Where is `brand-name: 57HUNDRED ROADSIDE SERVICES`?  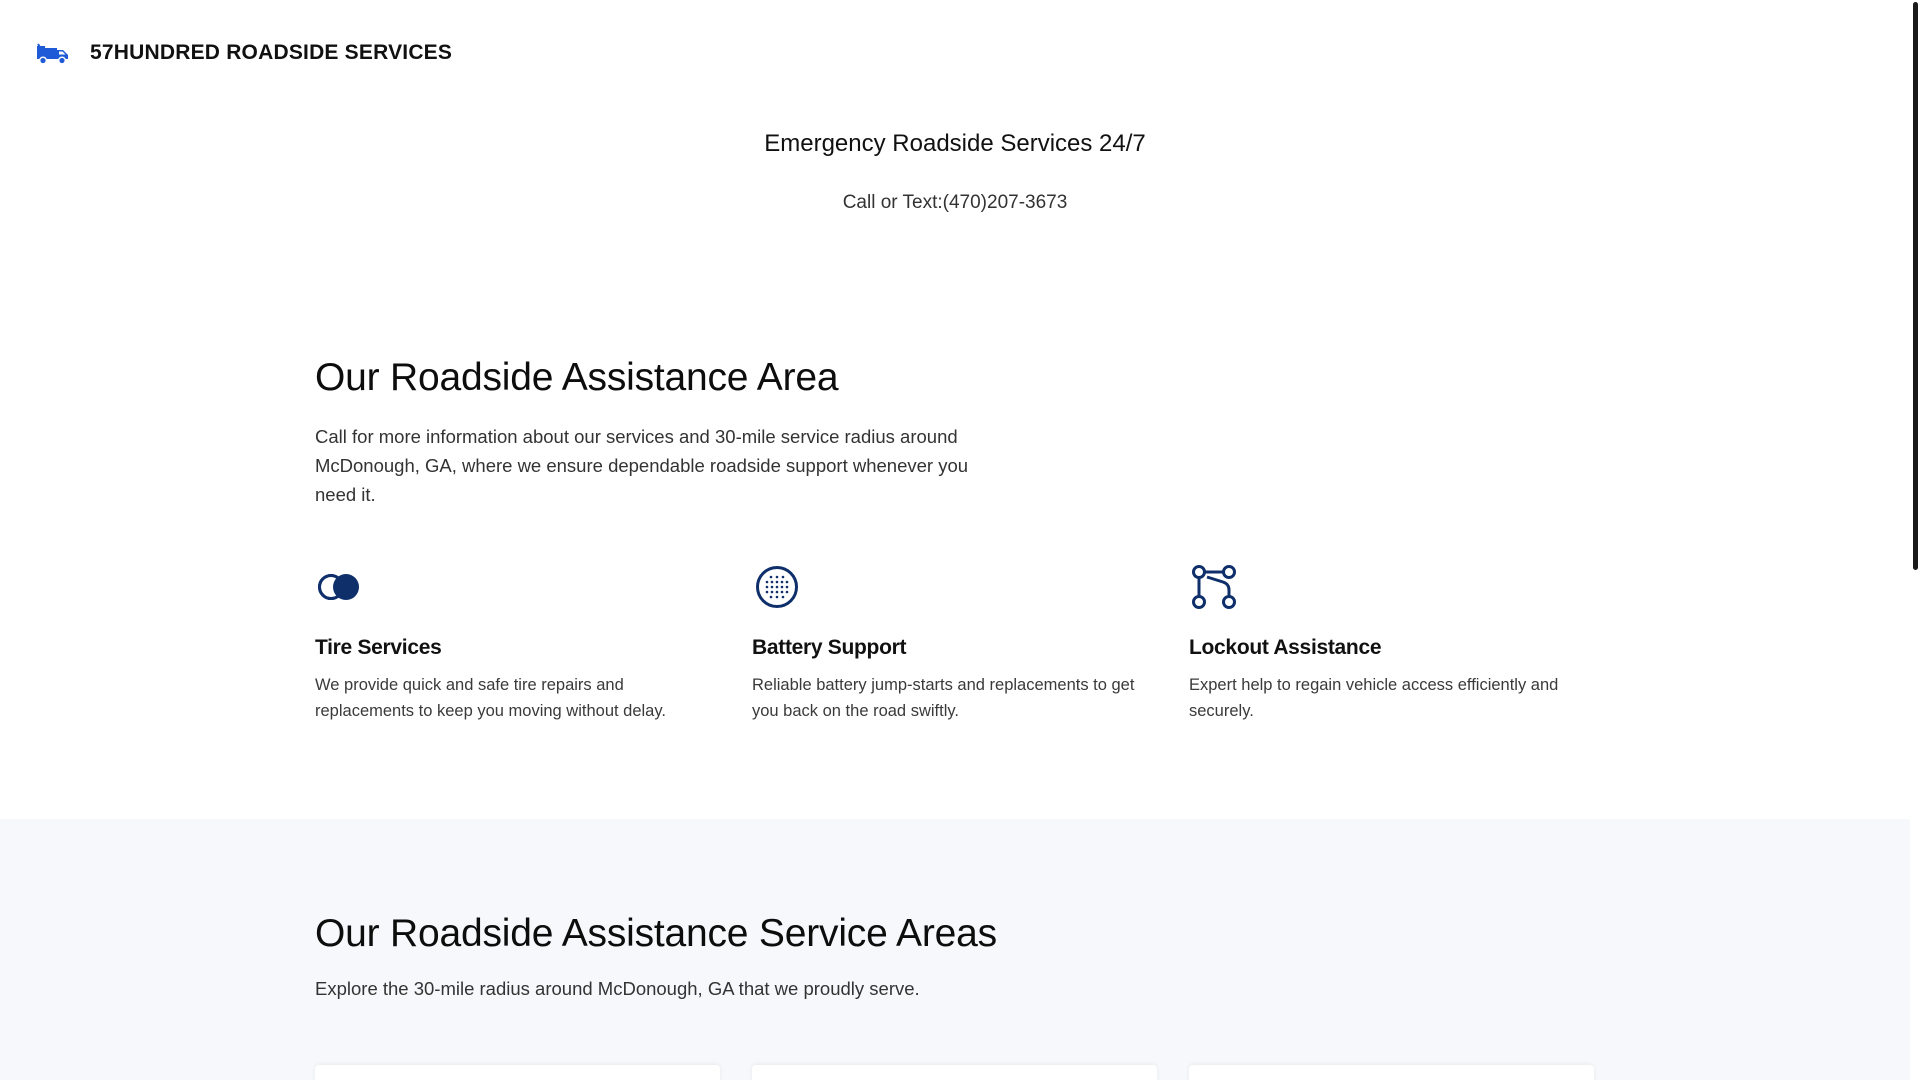 brand-name: 57HUNDRED ROADSIDE SERVICES is located at coordinates (271, 53).